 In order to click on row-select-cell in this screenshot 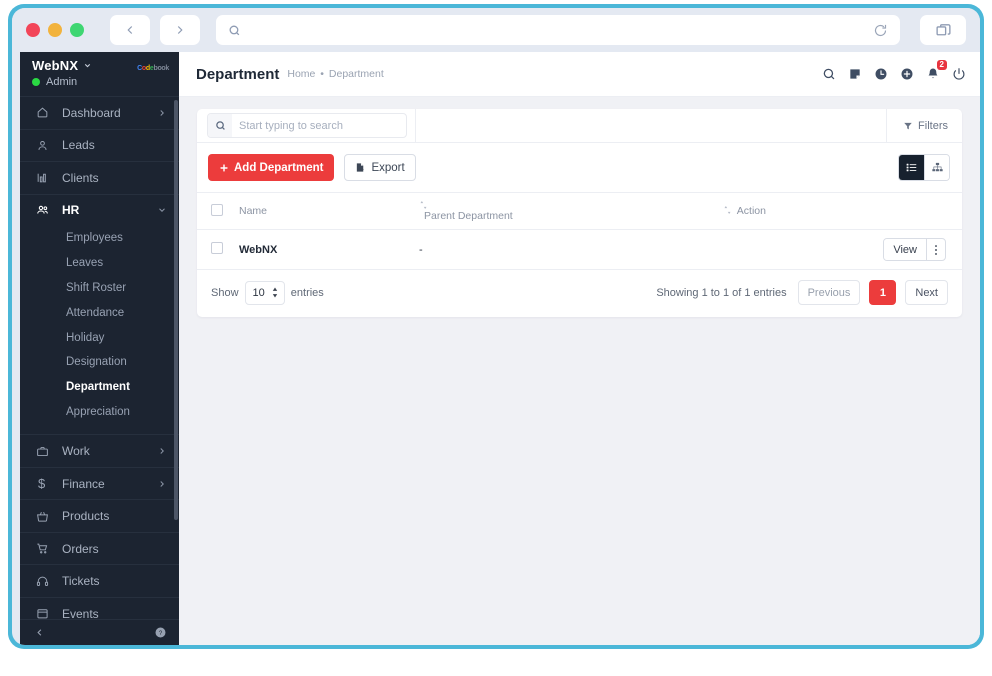, I will do `click(218, 249)`.